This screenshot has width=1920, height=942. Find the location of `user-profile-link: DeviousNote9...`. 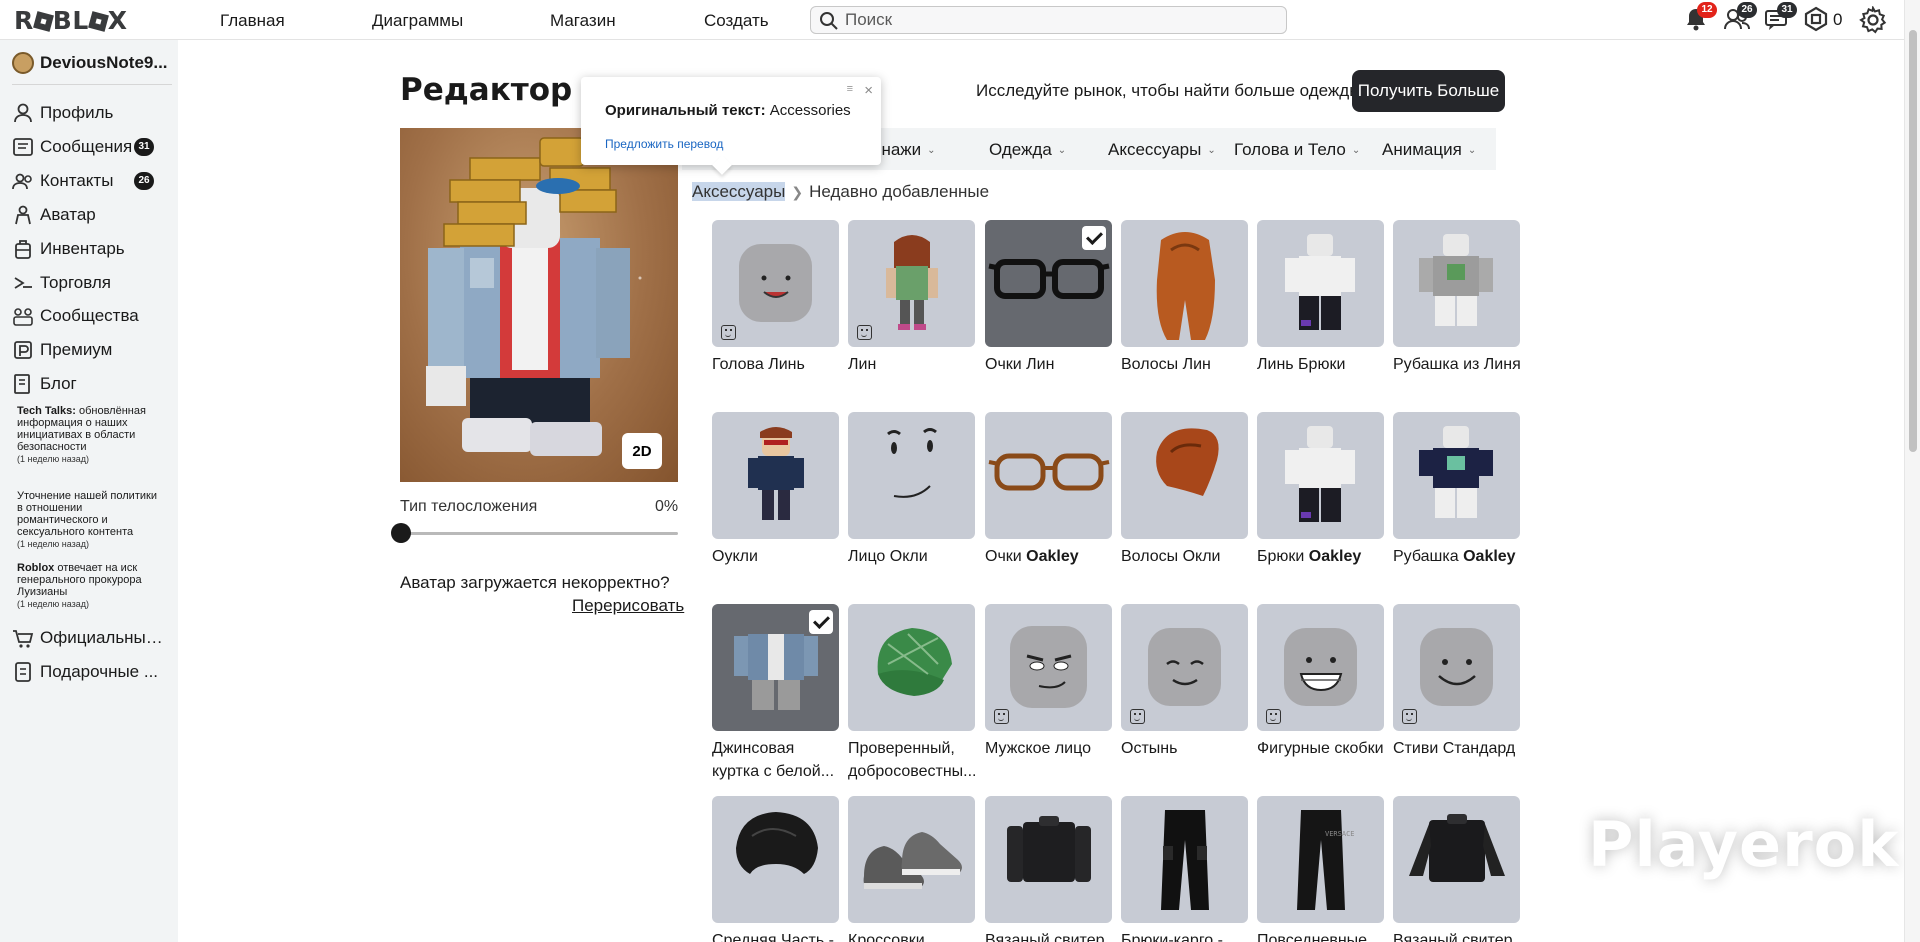

user-profile-link: DeviousNote9... is located at coordinates (92, 68).